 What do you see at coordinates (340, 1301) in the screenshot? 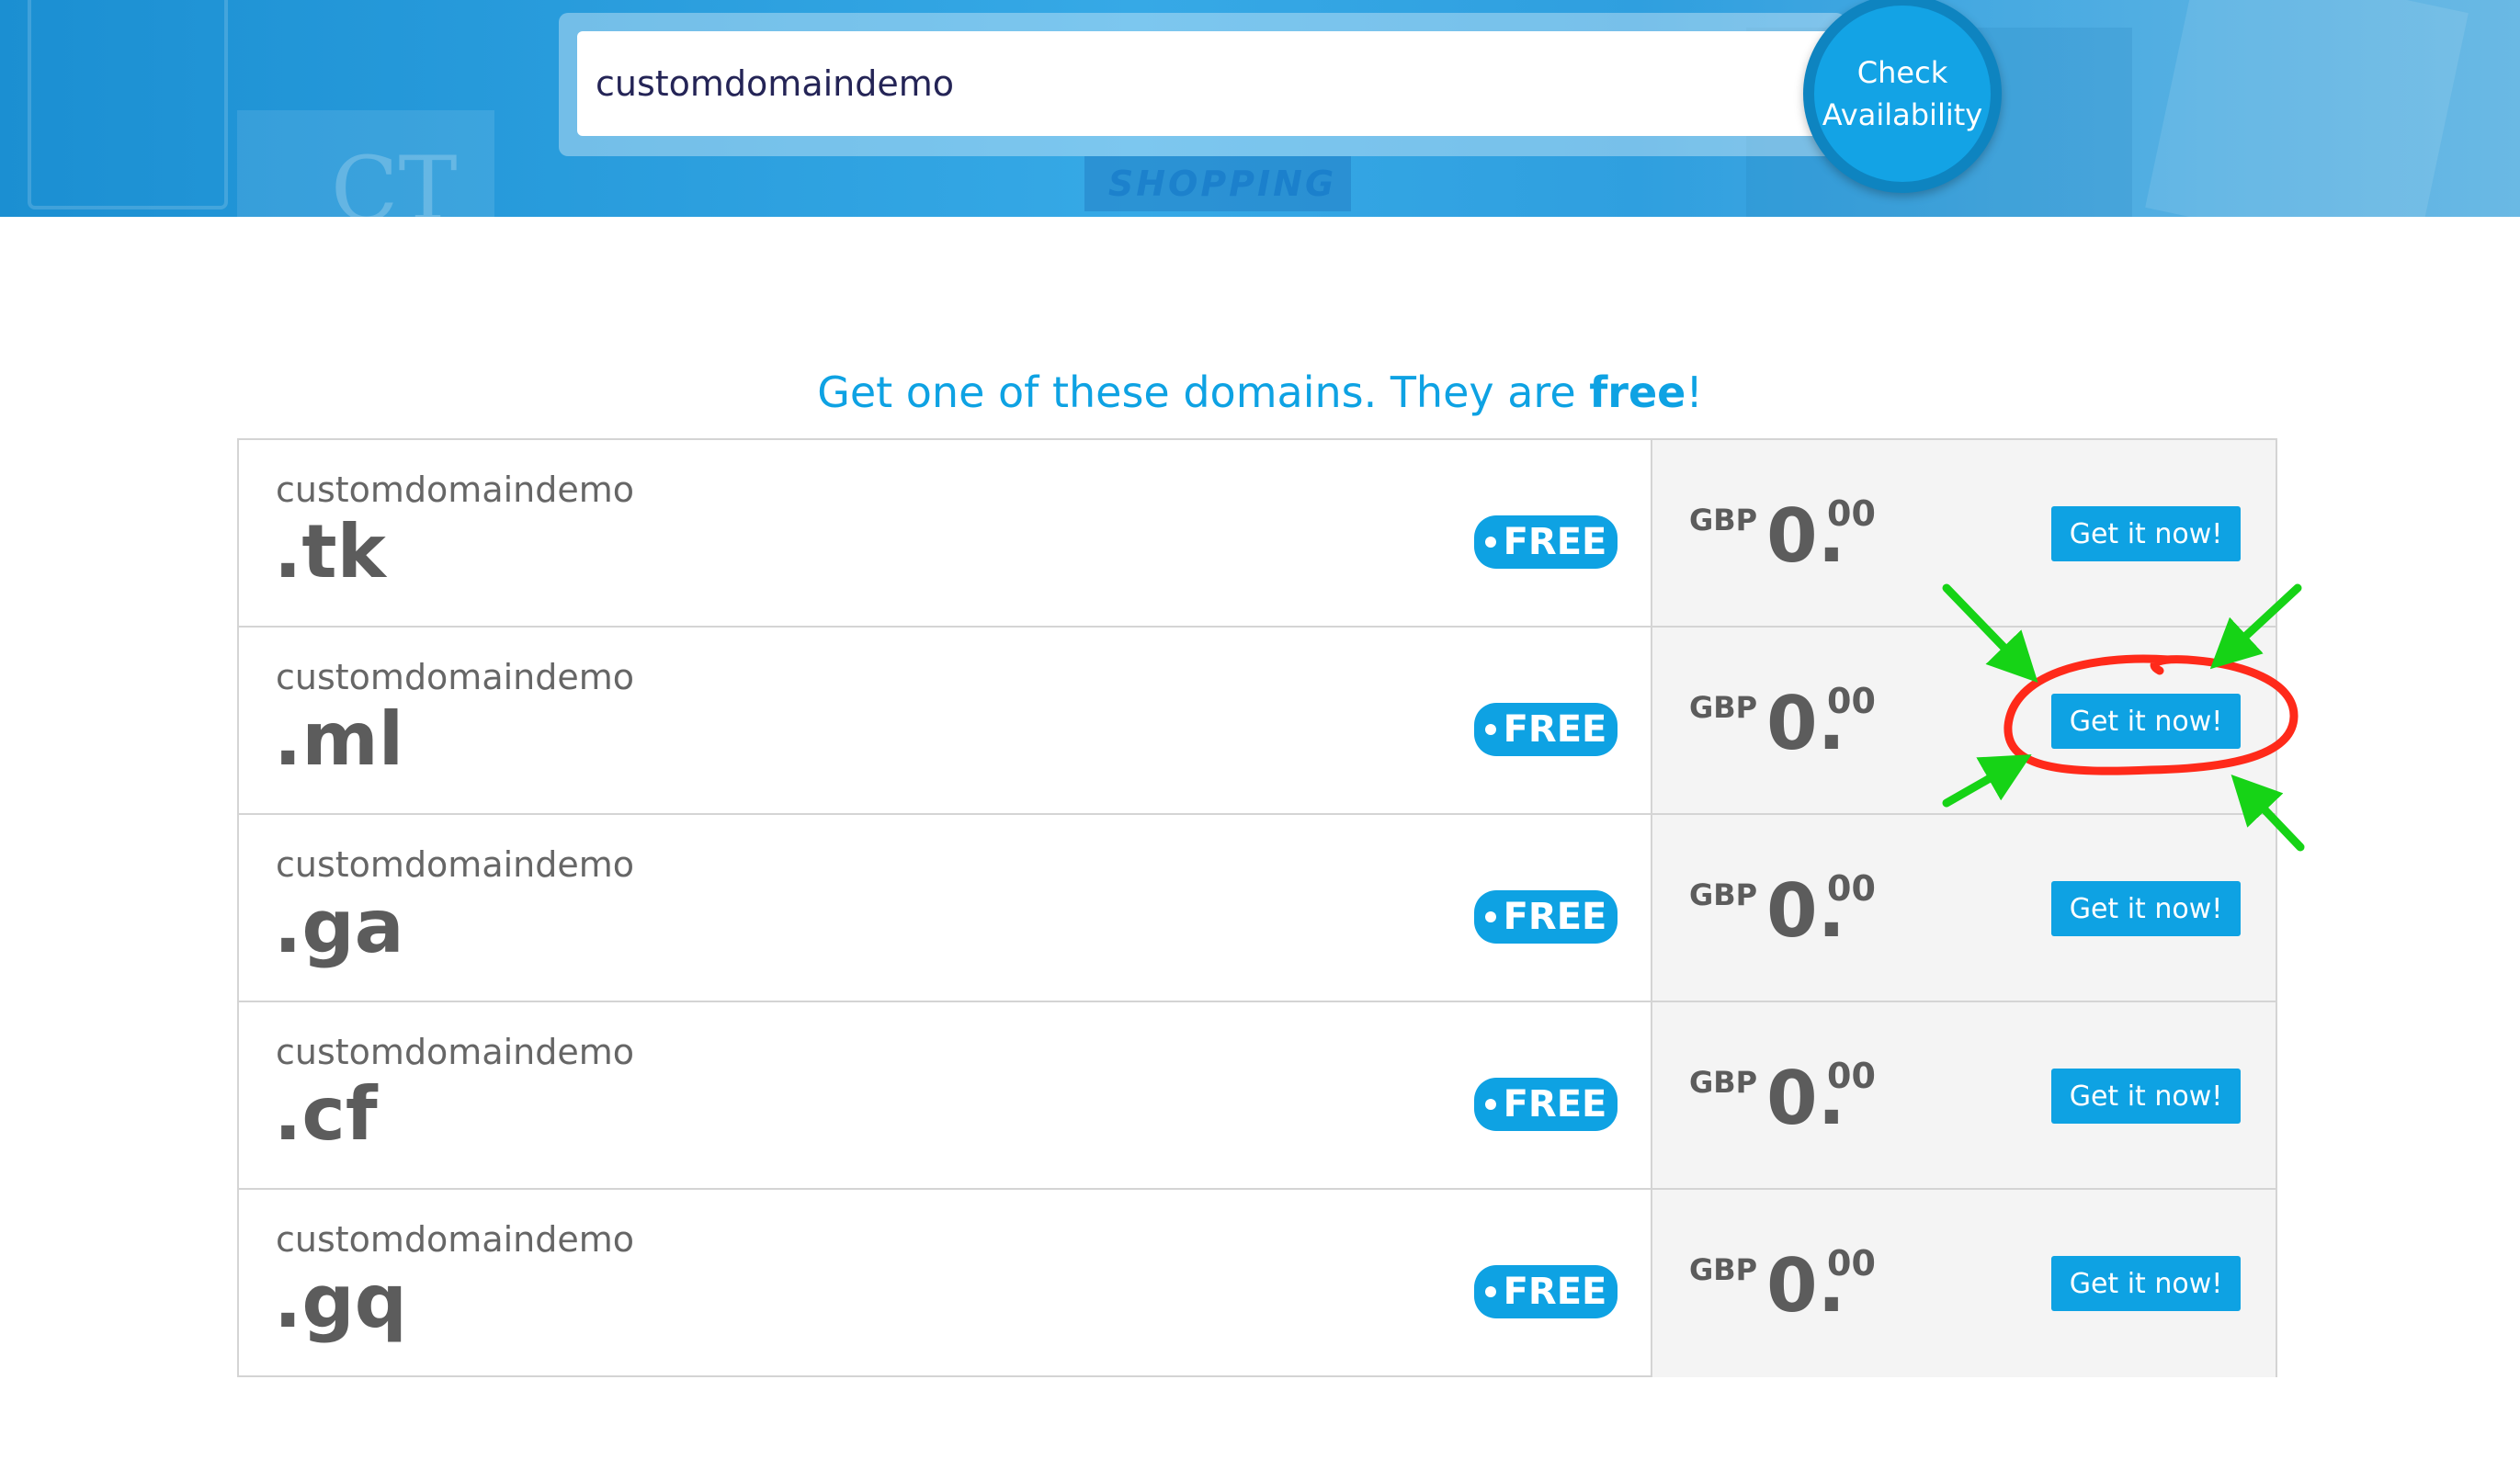
I see `domain-tld: .gq` at bounding box center [340, 1301].